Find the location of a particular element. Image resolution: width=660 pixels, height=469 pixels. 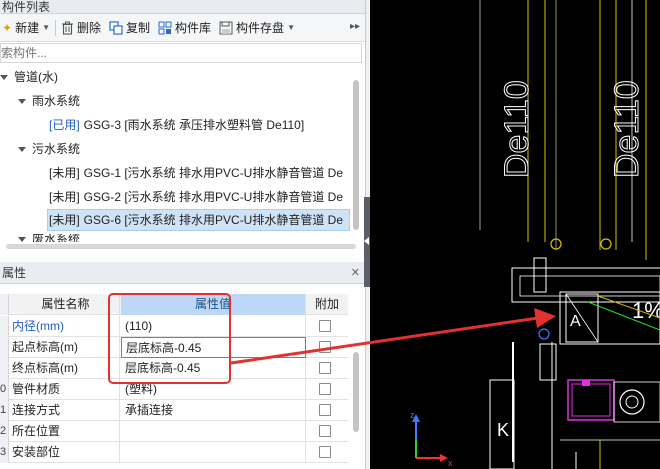

tree-item-gsg-2: [未用] GSG-2 [污水系统 排水用PVC-U排水静音管道 De is located at coordinates (199, 197).